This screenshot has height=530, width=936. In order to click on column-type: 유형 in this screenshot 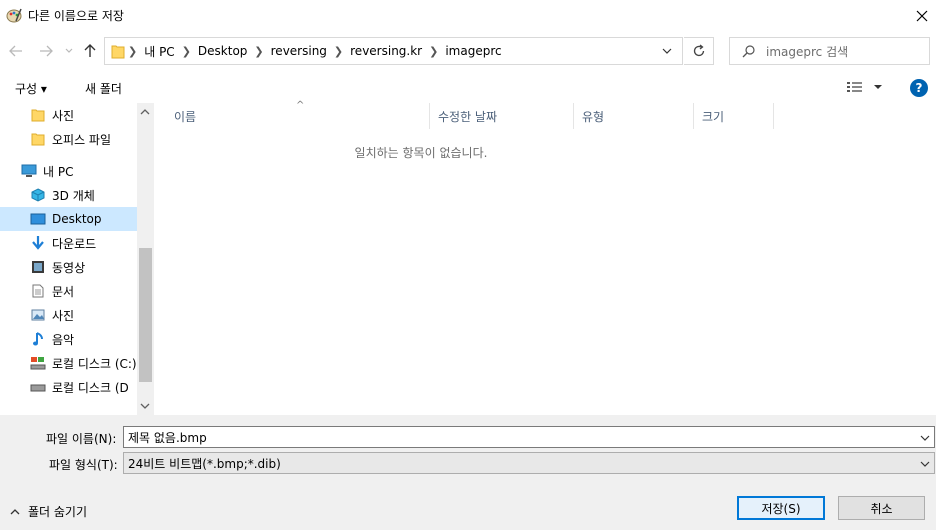, I will do `click(634, 116)`.